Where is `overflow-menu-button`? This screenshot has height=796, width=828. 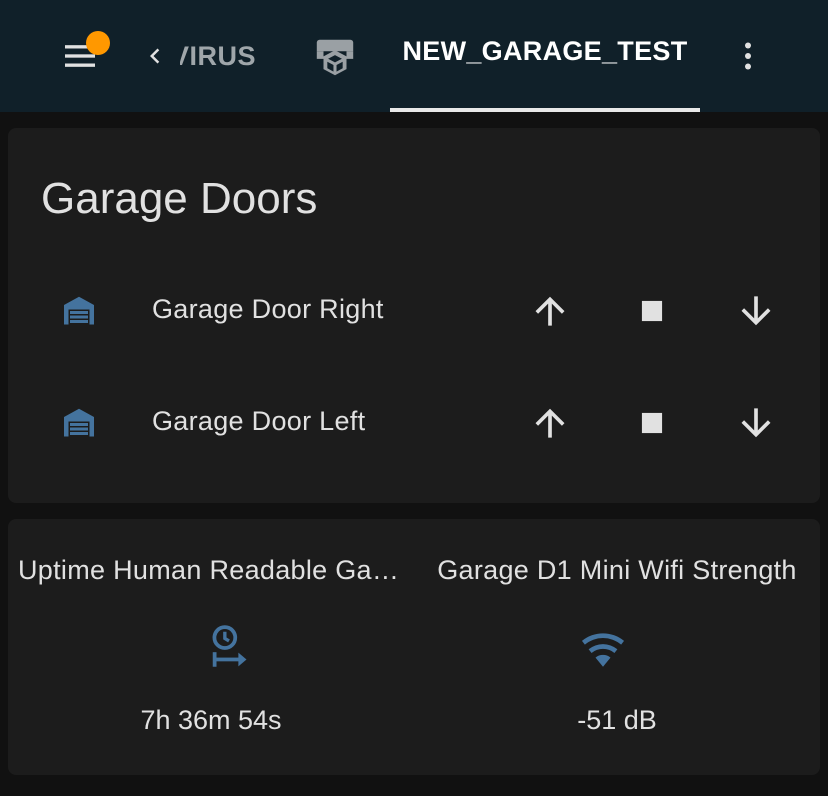
overflow-menu-button is located at coordinates (748, 56).